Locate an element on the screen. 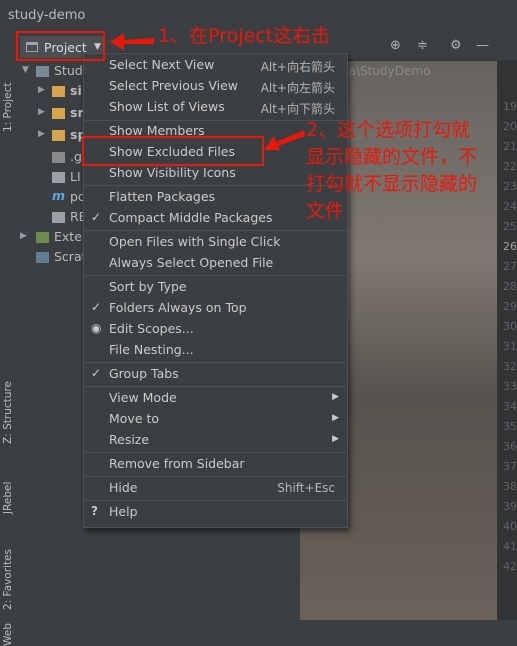  line-number: 27 is located at coordinates (510, 266).